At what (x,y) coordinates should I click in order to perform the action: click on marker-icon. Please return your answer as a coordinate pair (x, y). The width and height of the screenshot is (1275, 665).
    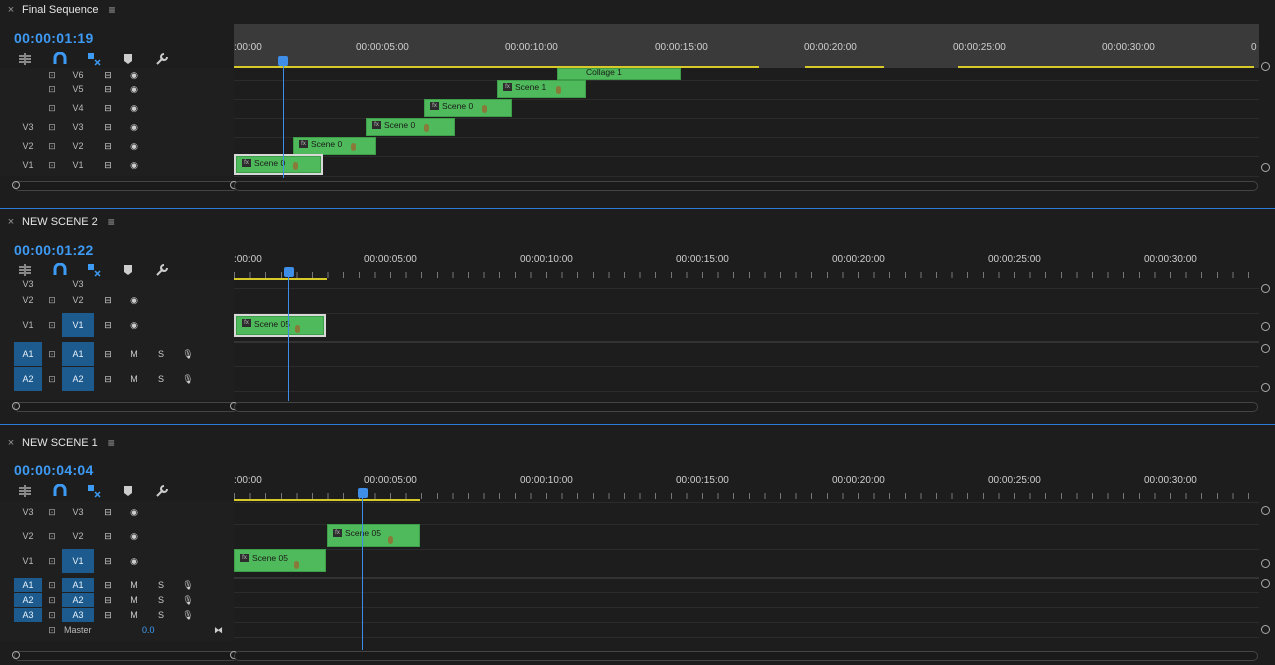
    Looking at the image, I should click on (128, 492).